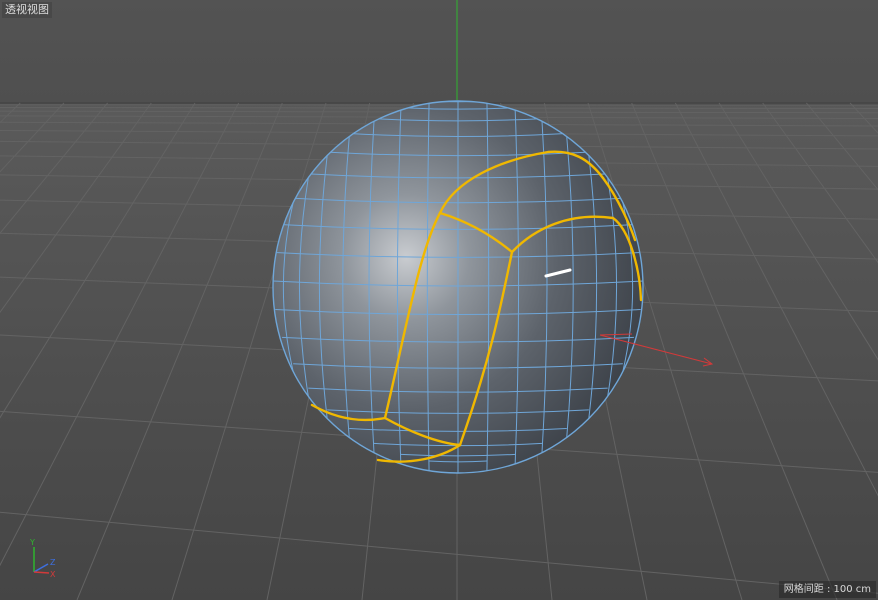  What do you see at coordinates (827, 589) in the screenshot?
I see `grid-spacing-readout: 网格间距 : 100 cm` at bounding box center [827, 589].